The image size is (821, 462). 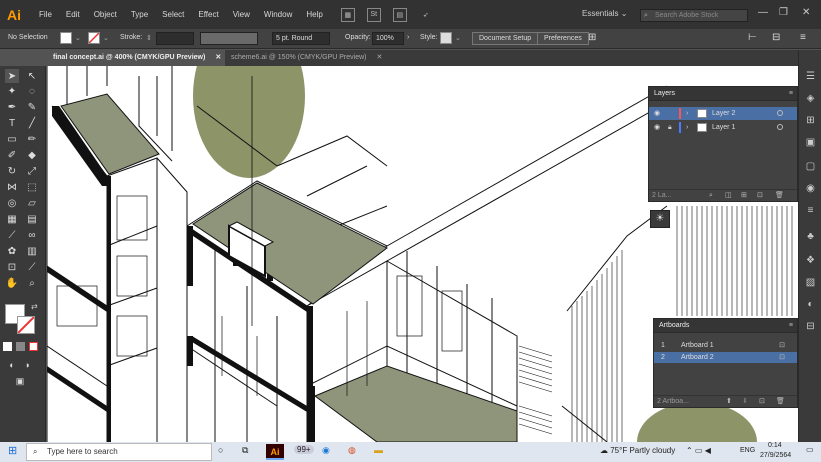 I want to click on layer-name: Layer 2, so click(x=723, y=113).